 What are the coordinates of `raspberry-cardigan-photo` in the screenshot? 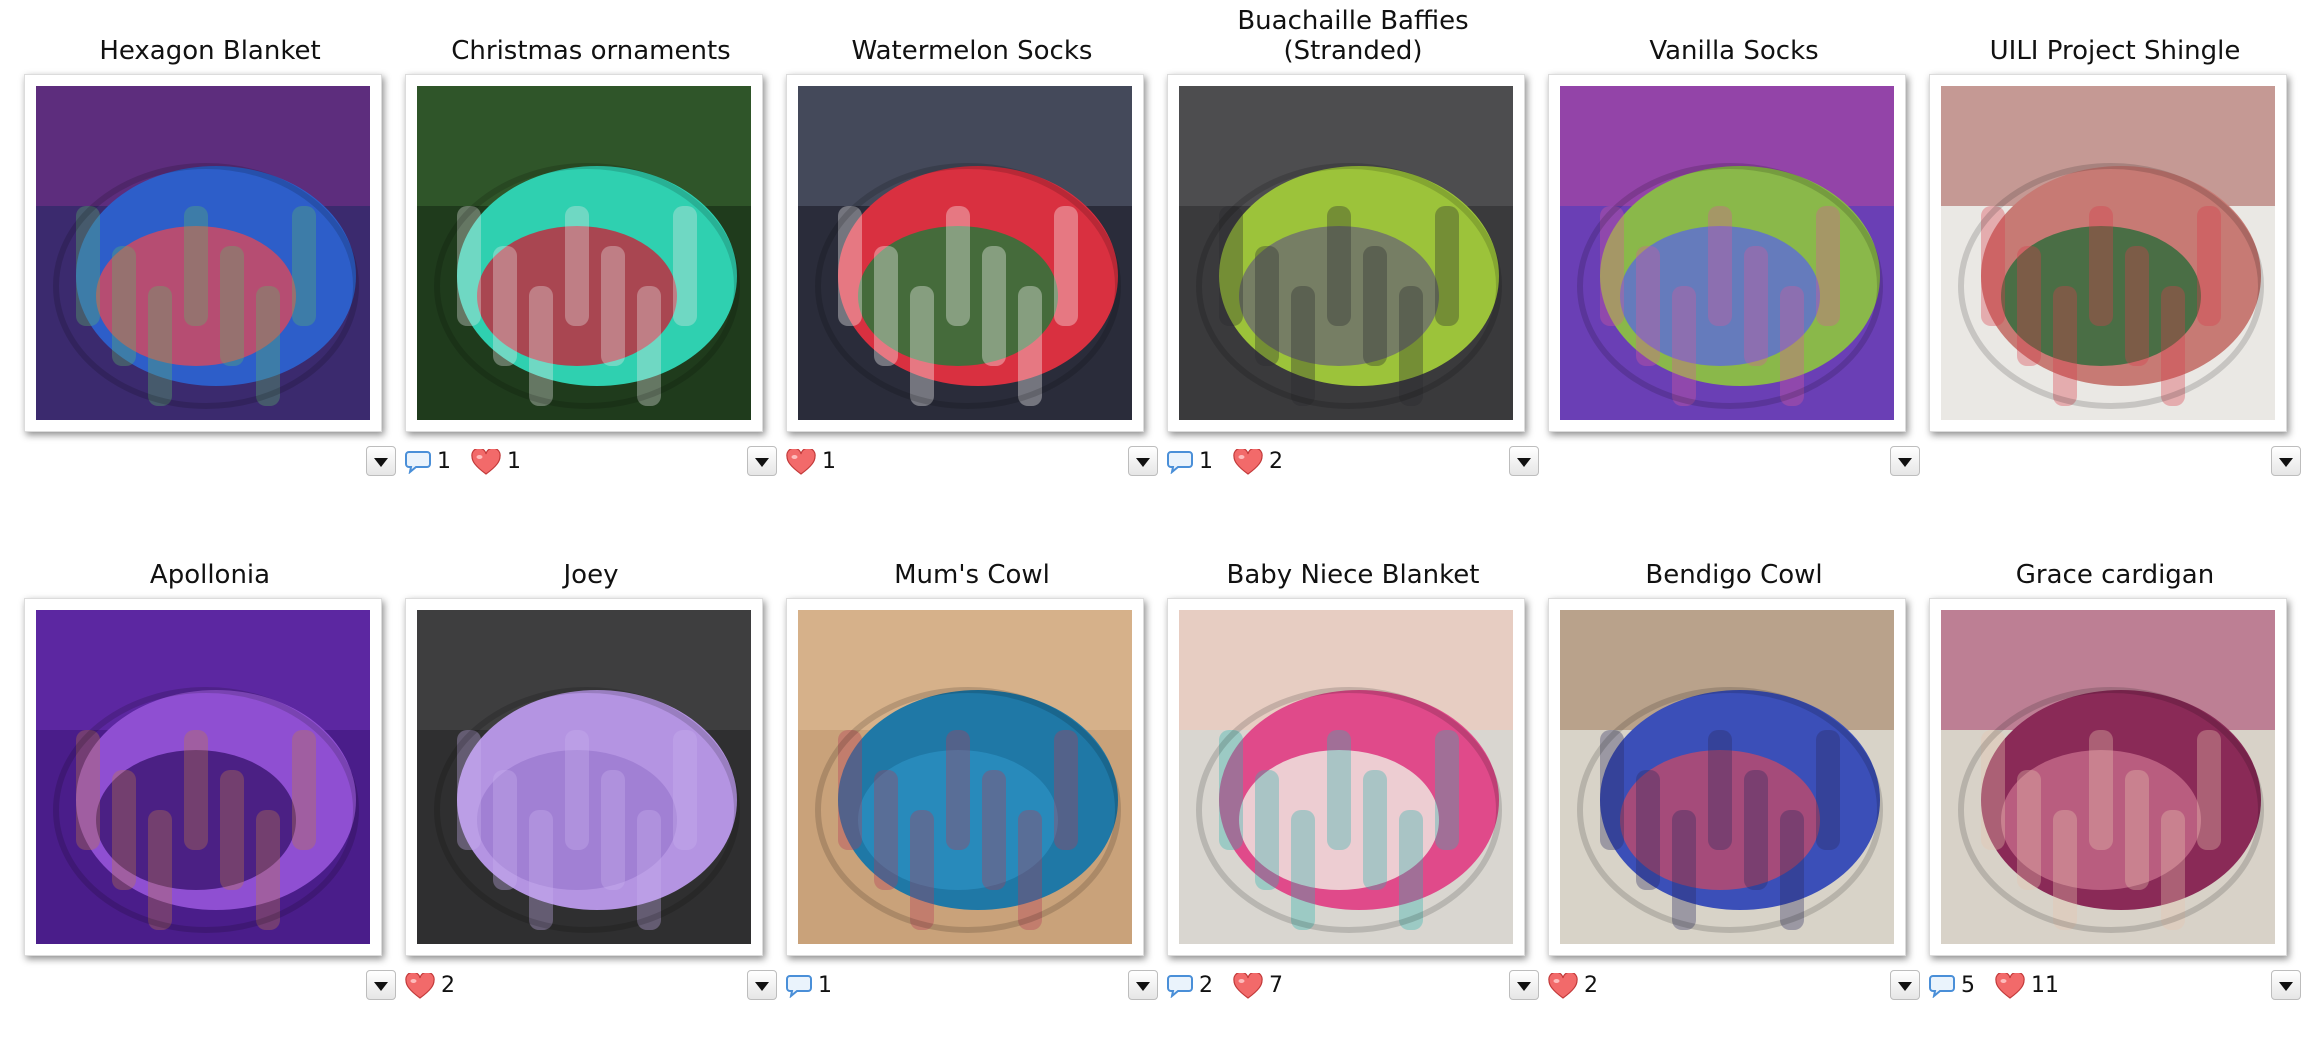 It's located at (2108, 777).